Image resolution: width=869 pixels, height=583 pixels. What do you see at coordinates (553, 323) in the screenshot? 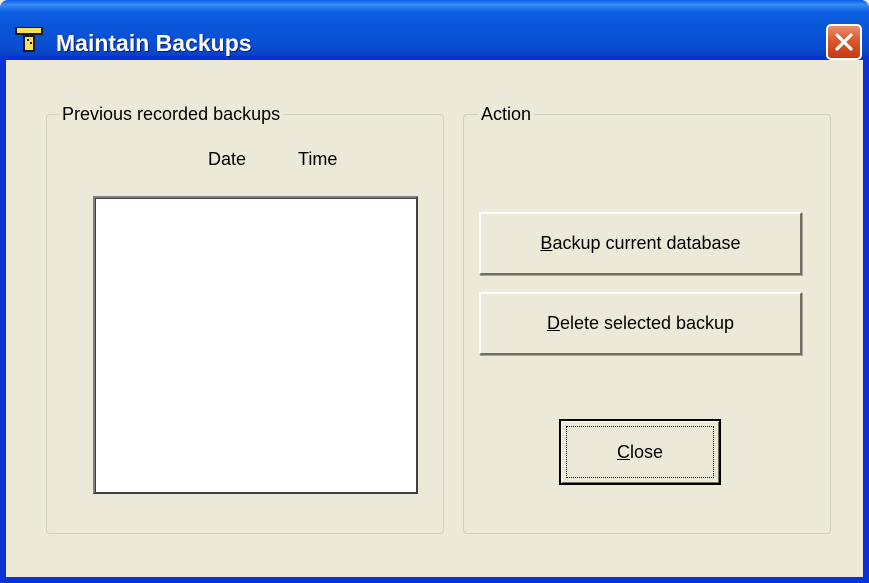
I see `delete-button-mnemonic: D` at bounding box center [553, 323].